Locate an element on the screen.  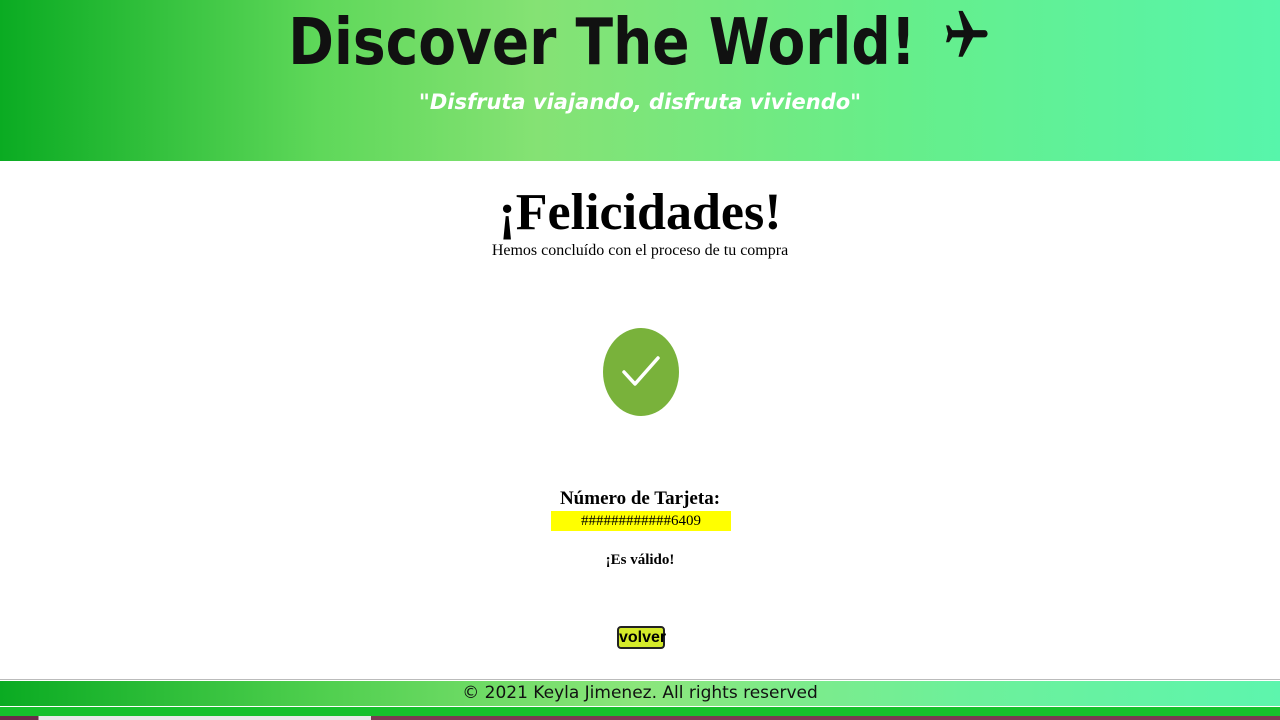
site-tagline: "Disfruta viajando, disfruta viviendo" is located at coordinates (640, 102).